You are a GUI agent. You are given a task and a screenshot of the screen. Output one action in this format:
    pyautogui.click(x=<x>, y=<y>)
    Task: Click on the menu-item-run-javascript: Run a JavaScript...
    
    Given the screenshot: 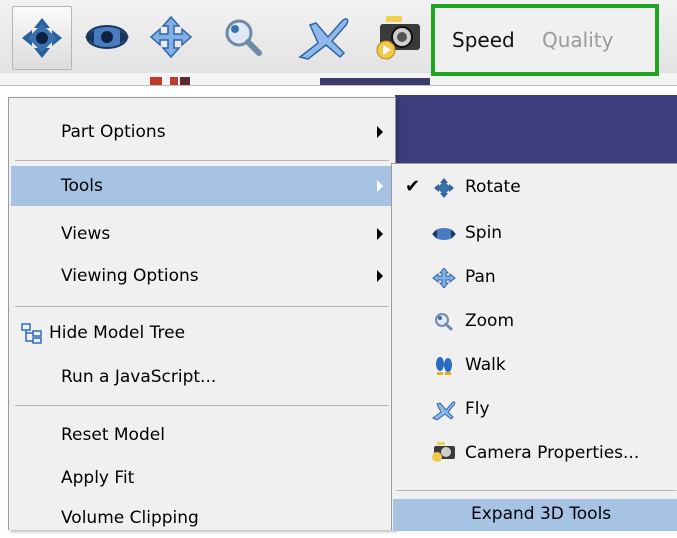 What is the action you would take?
    pyautogui.click(x=202, y=377)
    